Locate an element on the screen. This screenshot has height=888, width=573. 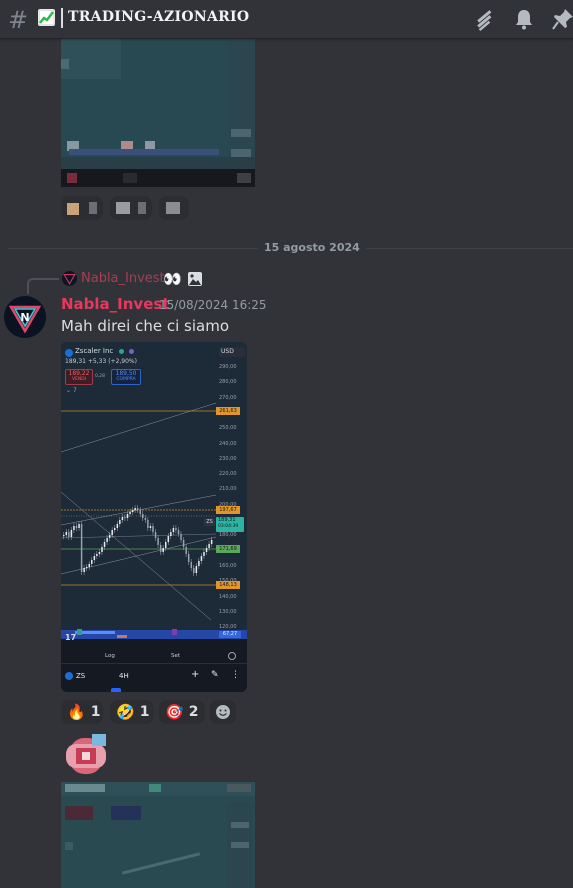
target-reaction: 🎯 2 is located at coordinates (182, 712).